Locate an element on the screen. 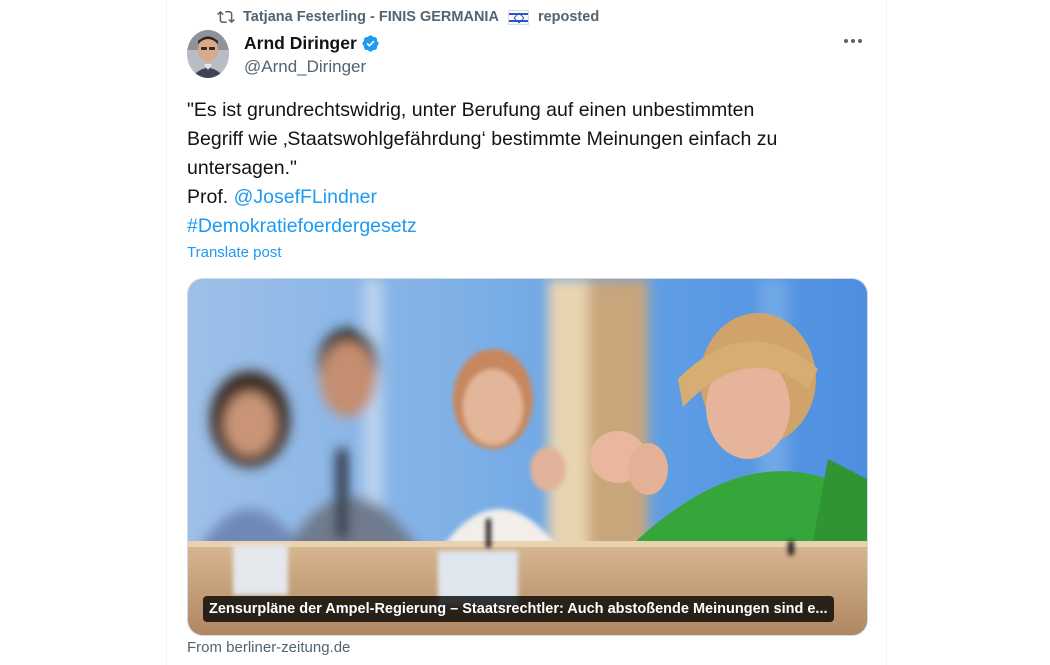 The image size is (1050, 665). hashtag-link: #Demokratiefoerdergesetz is located at coordinates (302, 226).